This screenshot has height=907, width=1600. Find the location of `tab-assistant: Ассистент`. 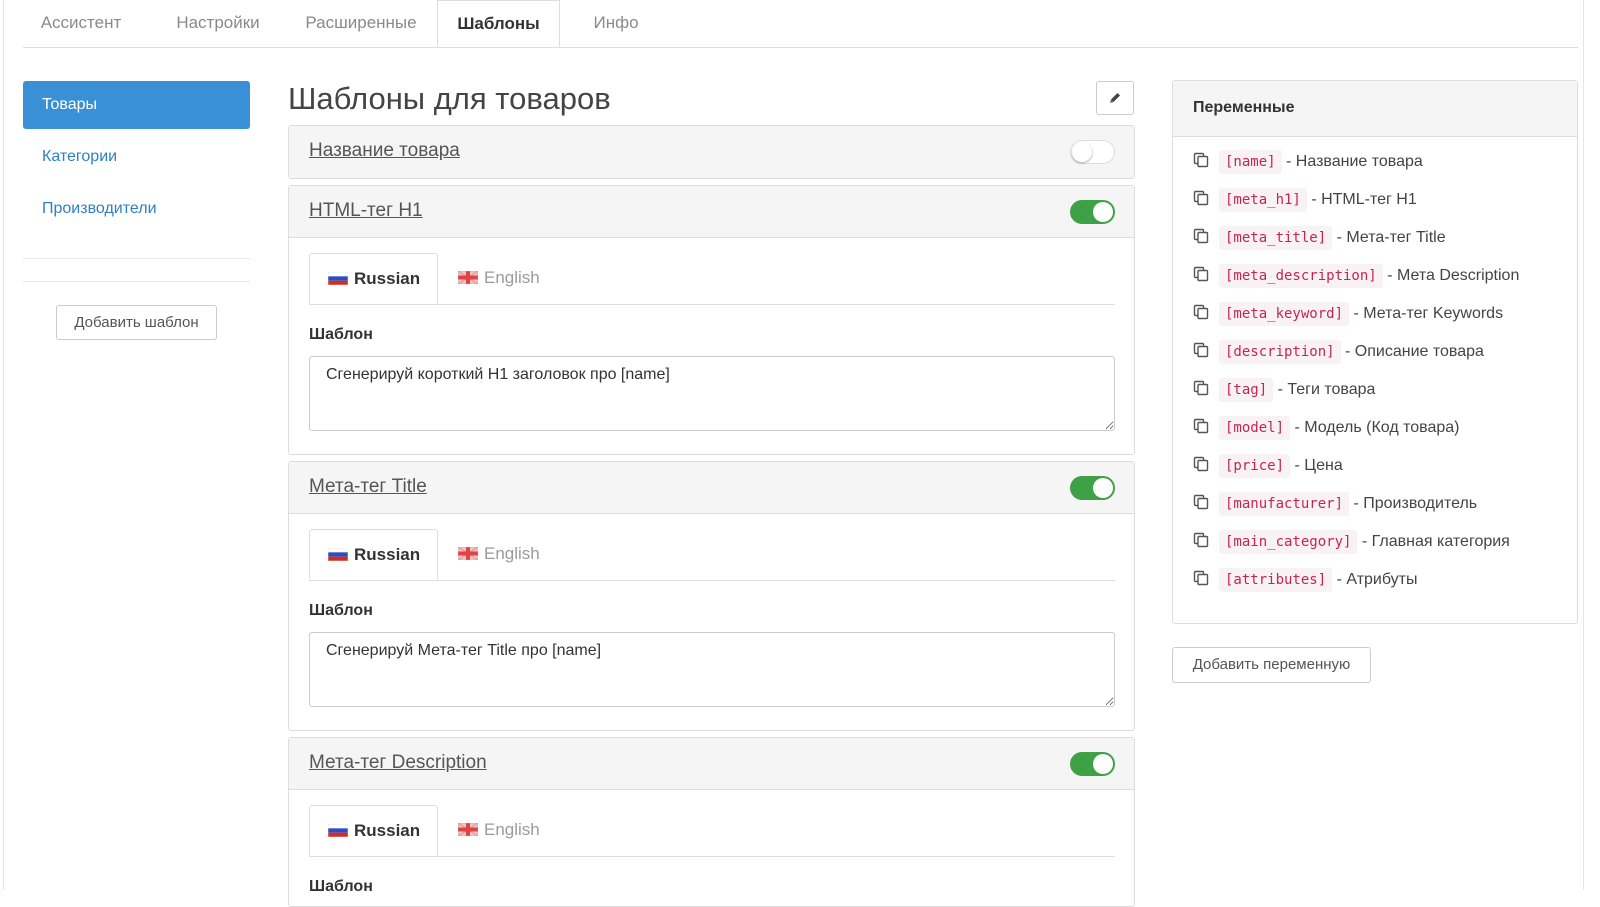

tab-assistant: Ассистент is located at coordinates (81, 23).